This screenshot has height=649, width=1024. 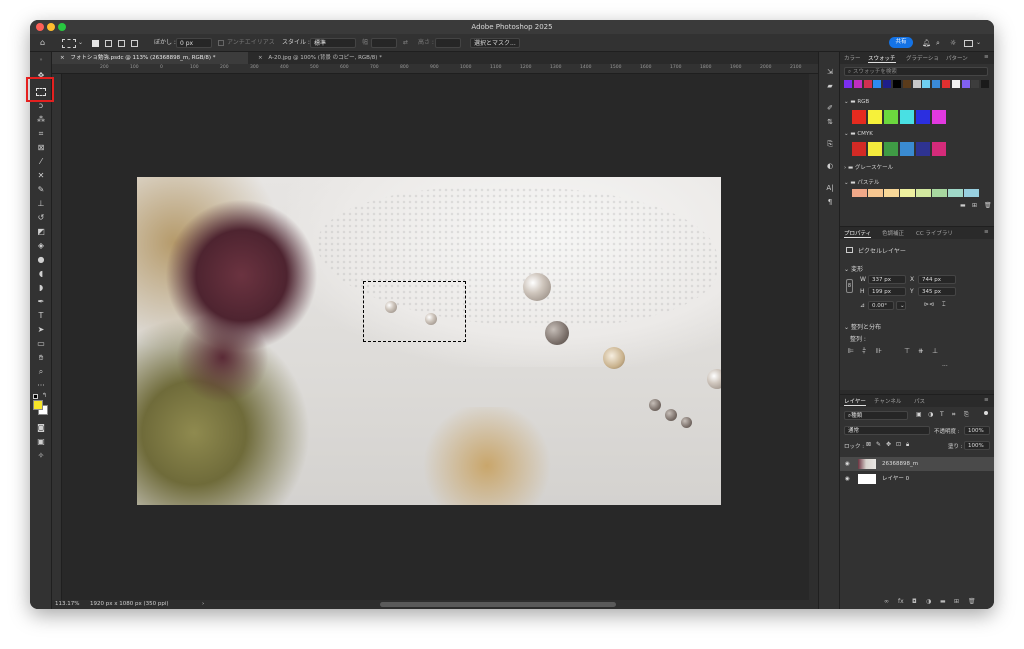 I want to click on libraries-icon: ⎘, so click(x=830, y=145).